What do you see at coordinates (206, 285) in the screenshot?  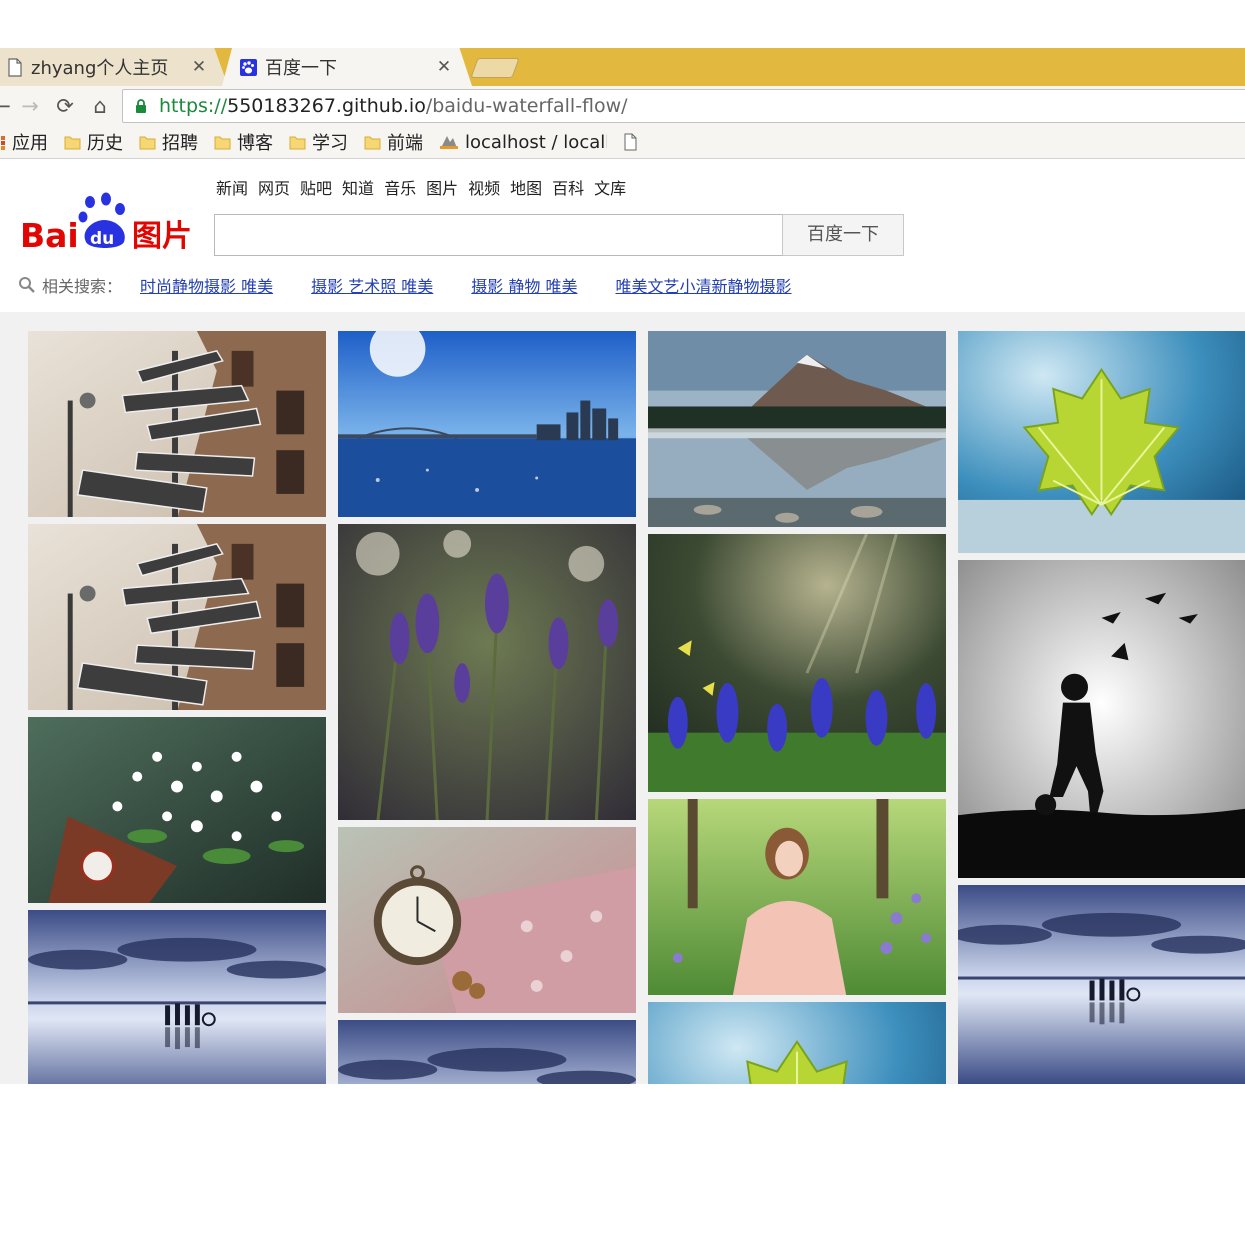 I see `related-link-1: 时尚静物摄影 唯美` at bounding box center [206, 285].